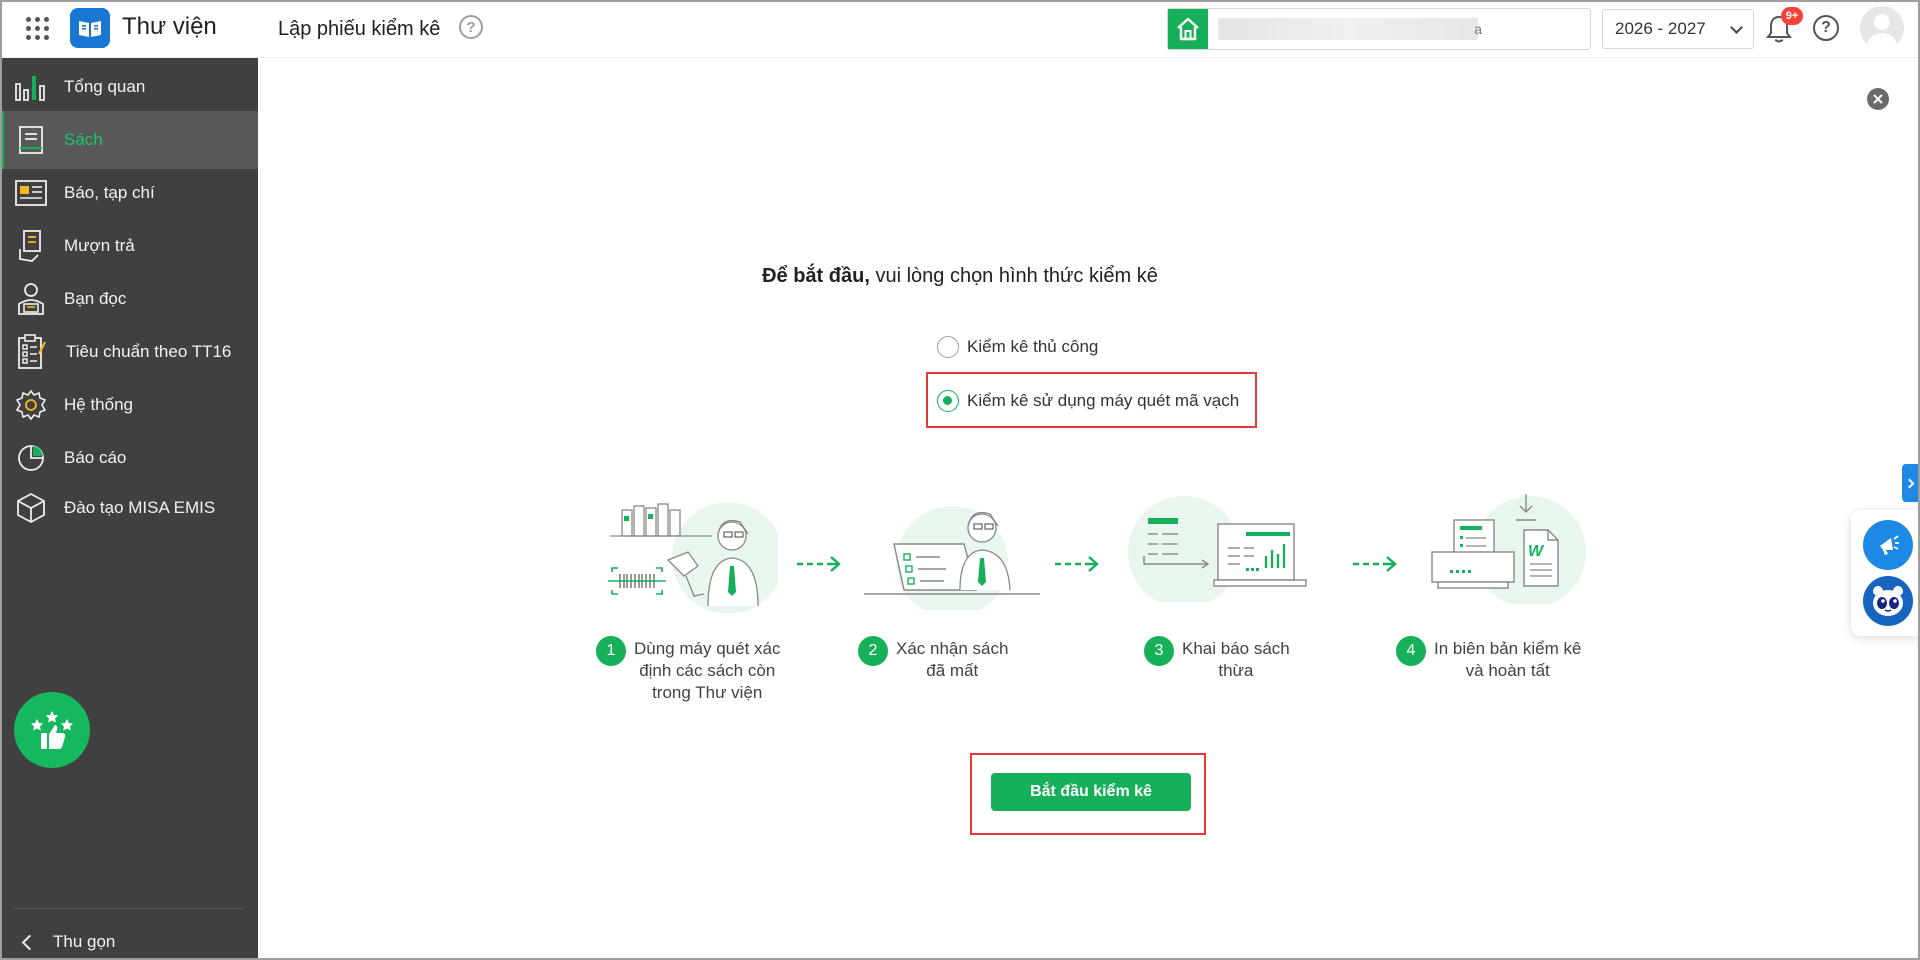 The width and height of the screenshot is (1920, 960). What do you see at coordinates (31, 458) in the screenshot?
I see `pie-chart-icon` at bounding box center [31, 458].